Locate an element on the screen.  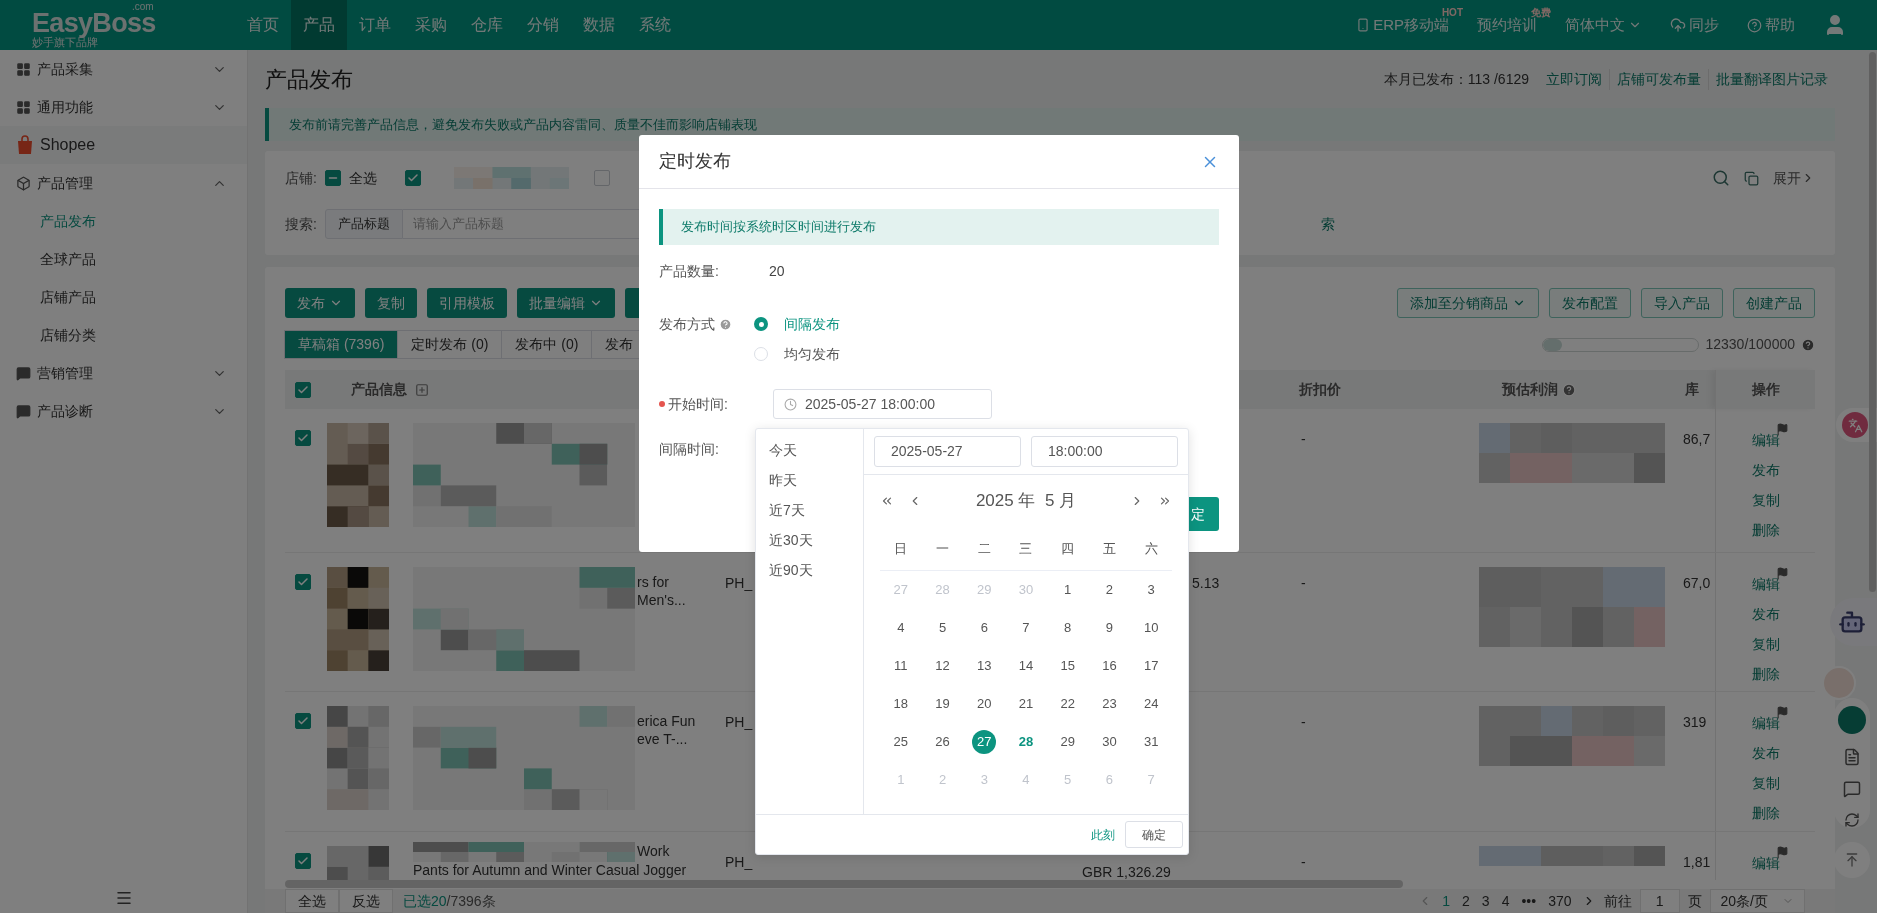
sidebar-item: 营销管理 is located at coordinates (123, 373).